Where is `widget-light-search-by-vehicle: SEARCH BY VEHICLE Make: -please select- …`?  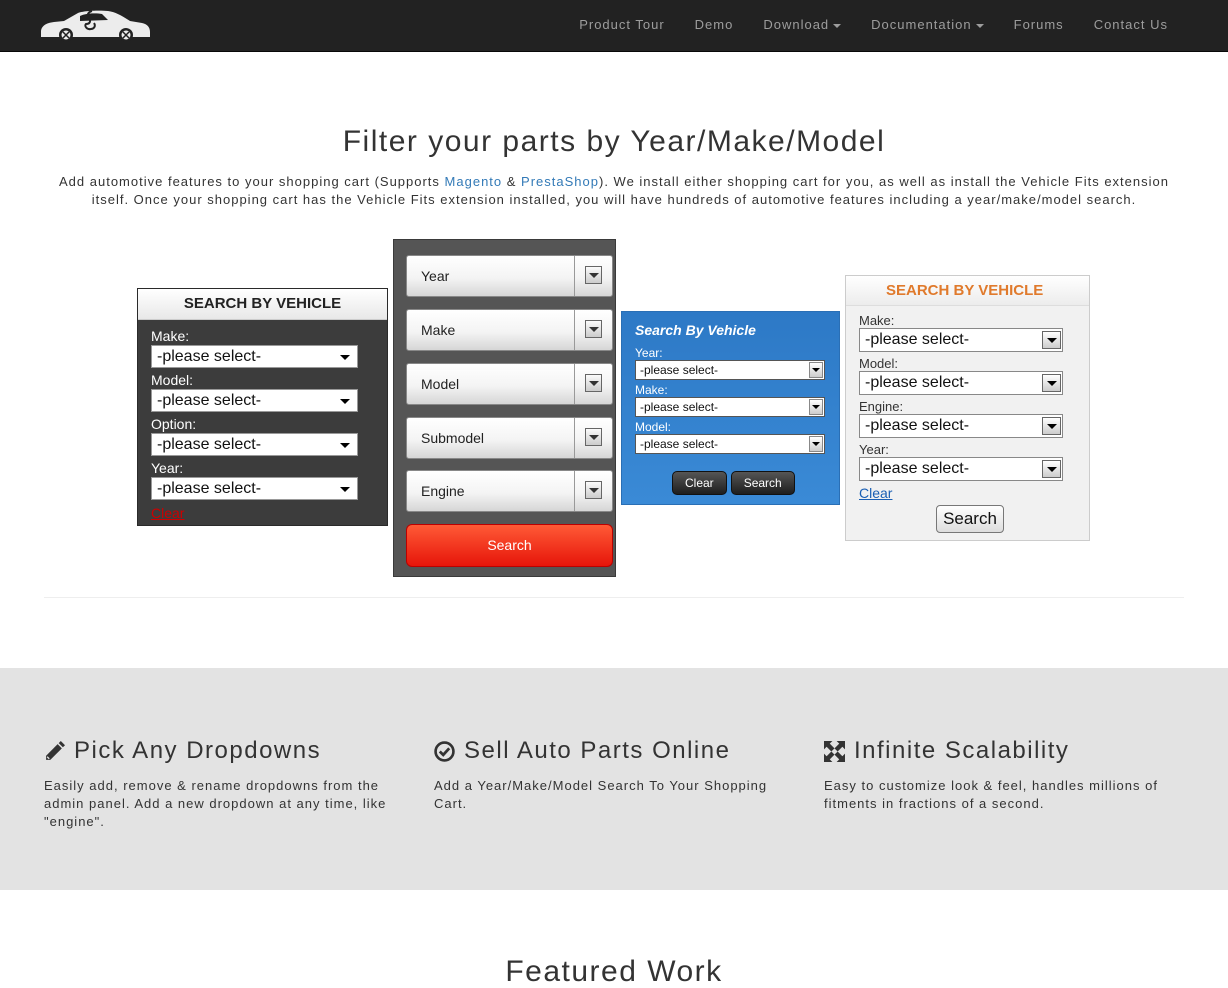 widget-light-search-by-vehicle: SEARCH BY VEHICLE Make: -please select- … is located at coordinates (967, 408).